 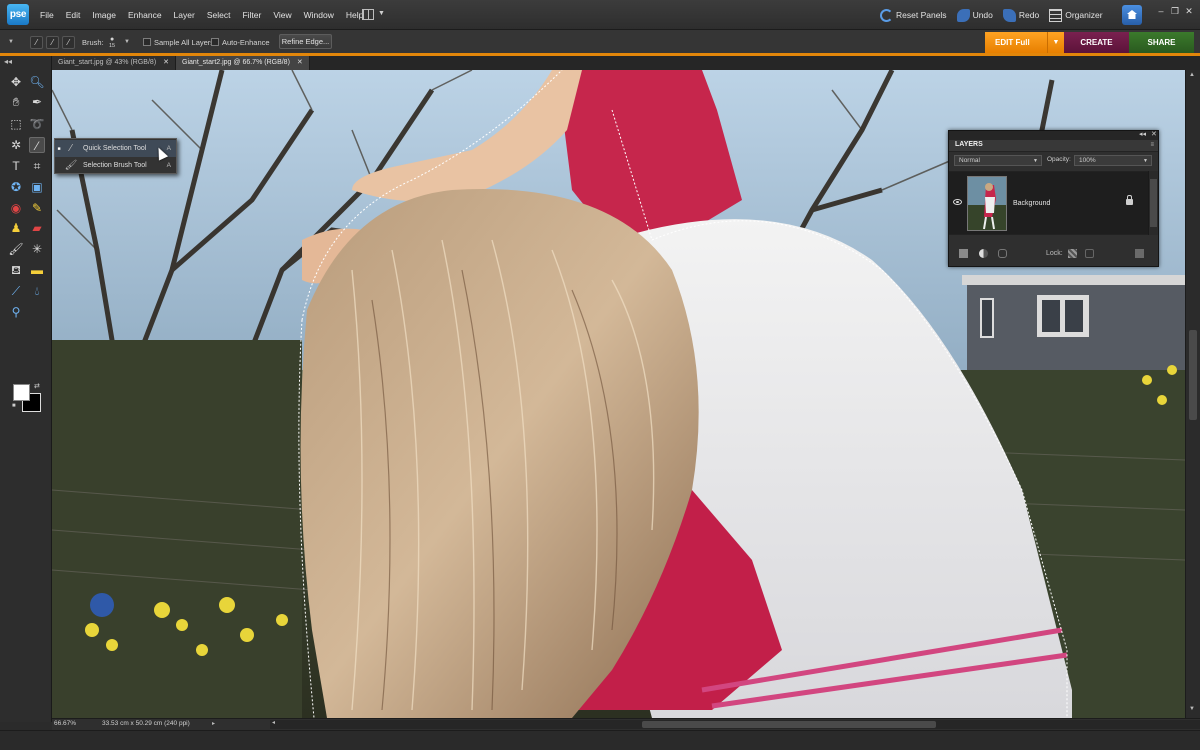 I want to click on tab-share: SHARE, so click(x=1161, y=42).